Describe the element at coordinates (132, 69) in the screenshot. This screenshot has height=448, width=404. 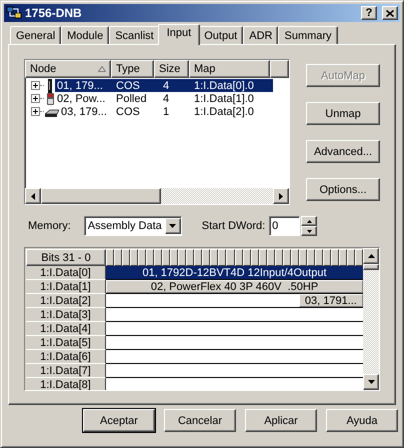
I see `column-header: Type` at that location.